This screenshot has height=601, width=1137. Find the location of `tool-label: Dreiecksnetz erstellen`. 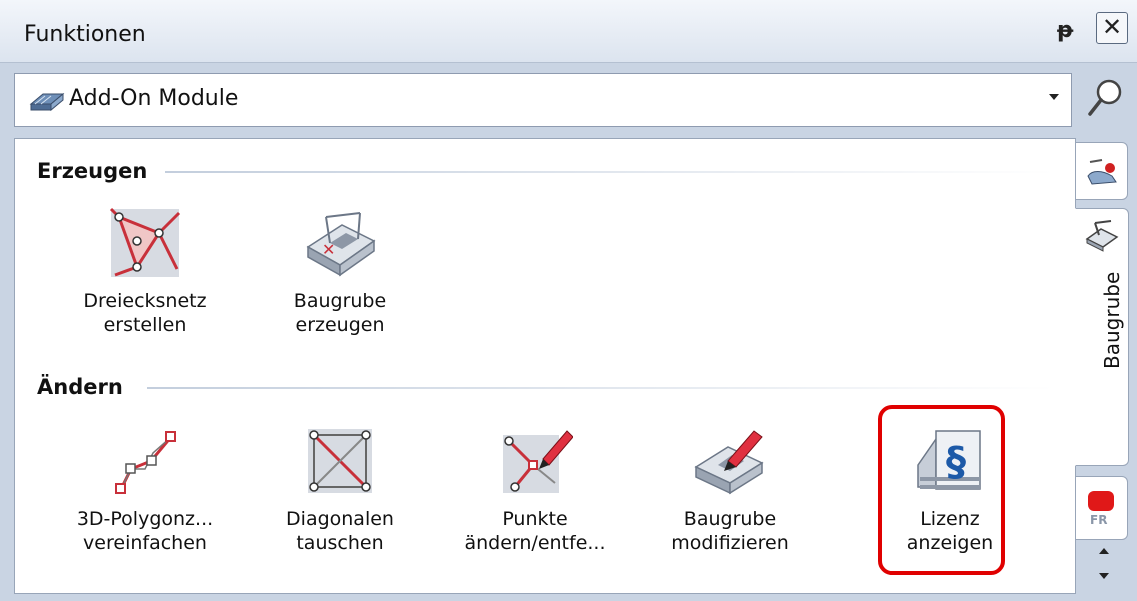

tool-label: Dreiecksnetz erstellen is located at coordinates (145, 313).